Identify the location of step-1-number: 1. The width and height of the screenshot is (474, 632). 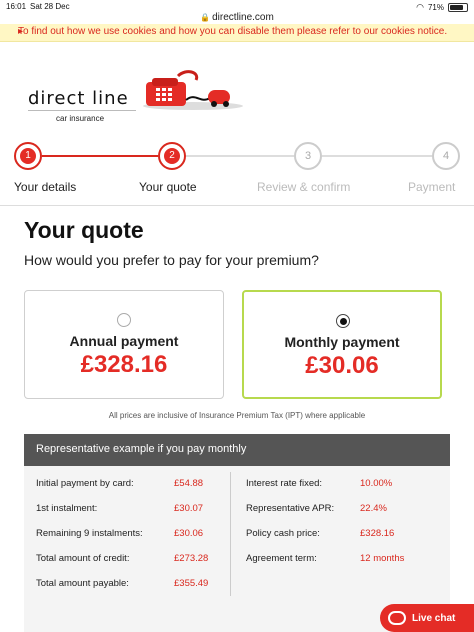
(28, 156).